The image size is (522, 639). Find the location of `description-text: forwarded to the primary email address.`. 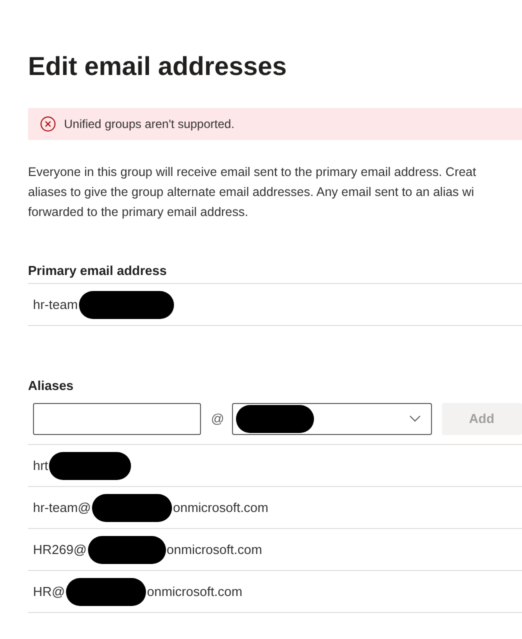

description-text: forwarded to the primary email address. is located at coordinates (139, 212).